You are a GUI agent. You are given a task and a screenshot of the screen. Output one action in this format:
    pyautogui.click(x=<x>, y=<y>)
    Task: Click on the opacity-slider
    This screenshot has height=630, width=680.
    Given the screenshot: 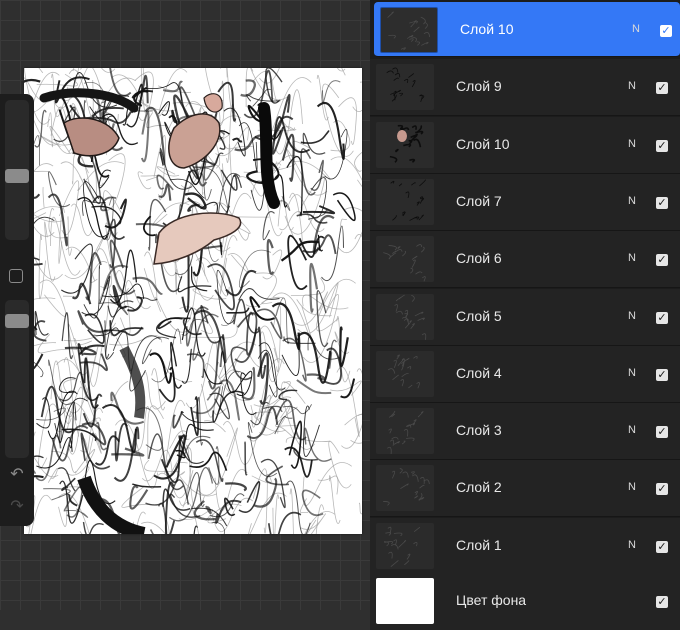 What is the action you would take?
    pyautogui.click(x=17, y=379)
    